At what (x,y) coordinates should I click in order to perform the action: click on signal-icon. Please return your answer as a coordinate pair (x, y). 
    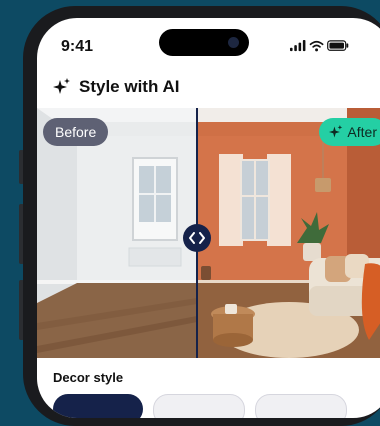
    Looking at the image, I should click on (291, 49).